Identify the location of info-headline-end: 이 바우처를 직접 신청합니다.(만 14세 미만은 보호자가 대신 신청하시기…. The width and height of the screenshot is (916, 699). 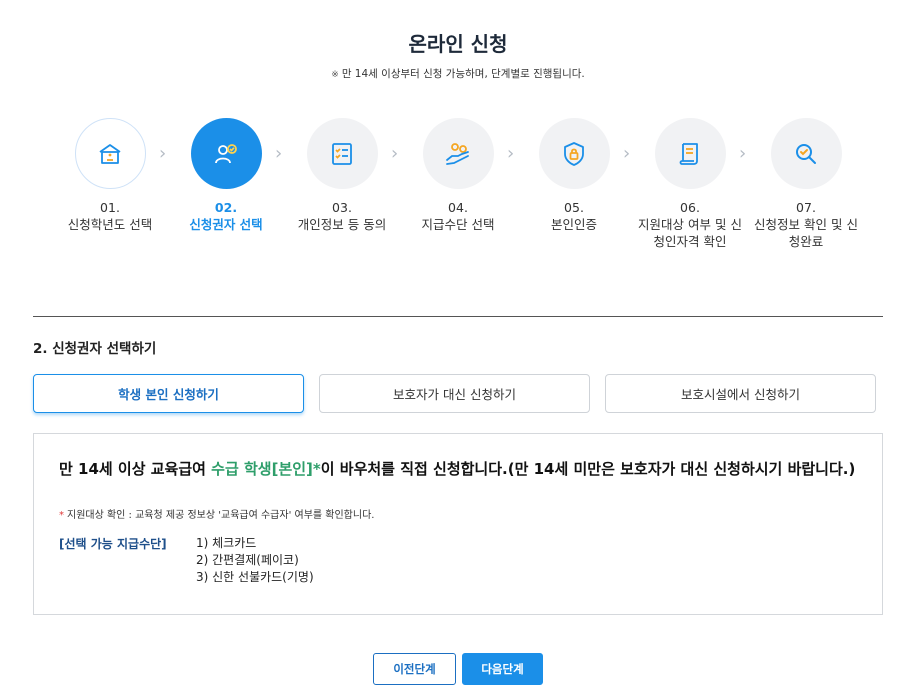
(588, 469).